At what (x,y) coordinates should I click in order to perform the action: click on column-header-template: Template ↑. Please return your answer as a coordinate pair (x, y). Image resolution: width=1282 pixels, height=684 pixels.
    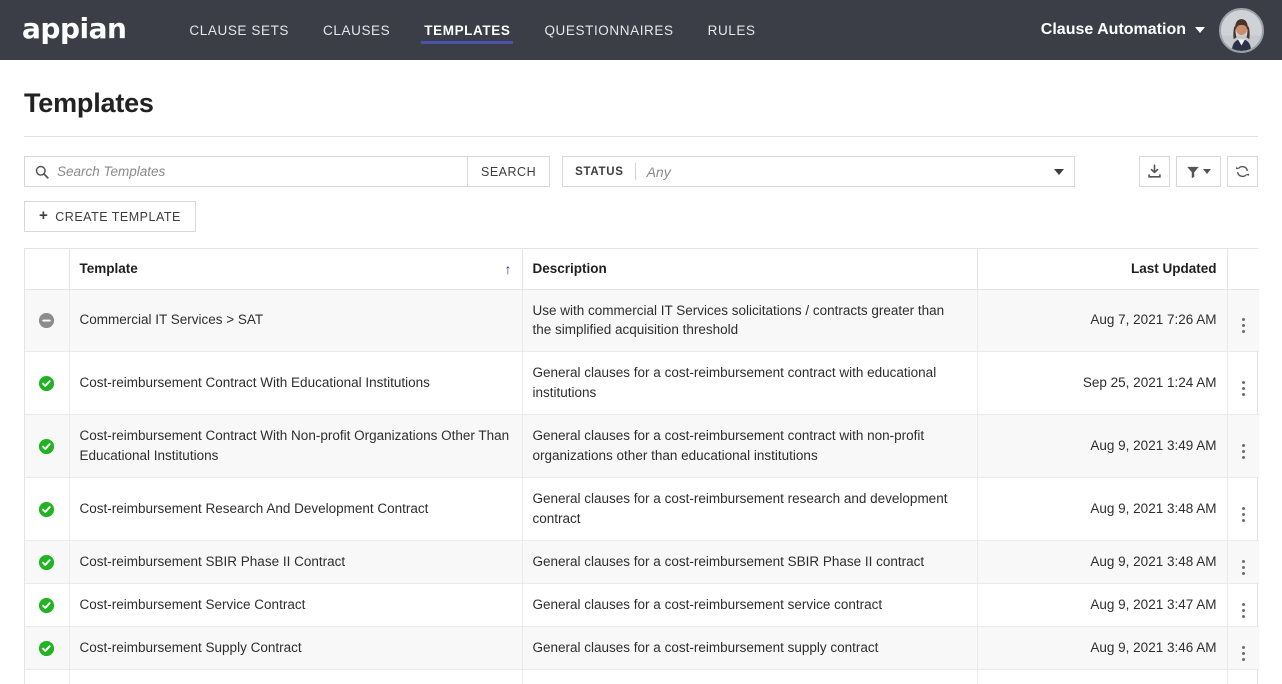
    Looking at the image, I should click on (296, 269).